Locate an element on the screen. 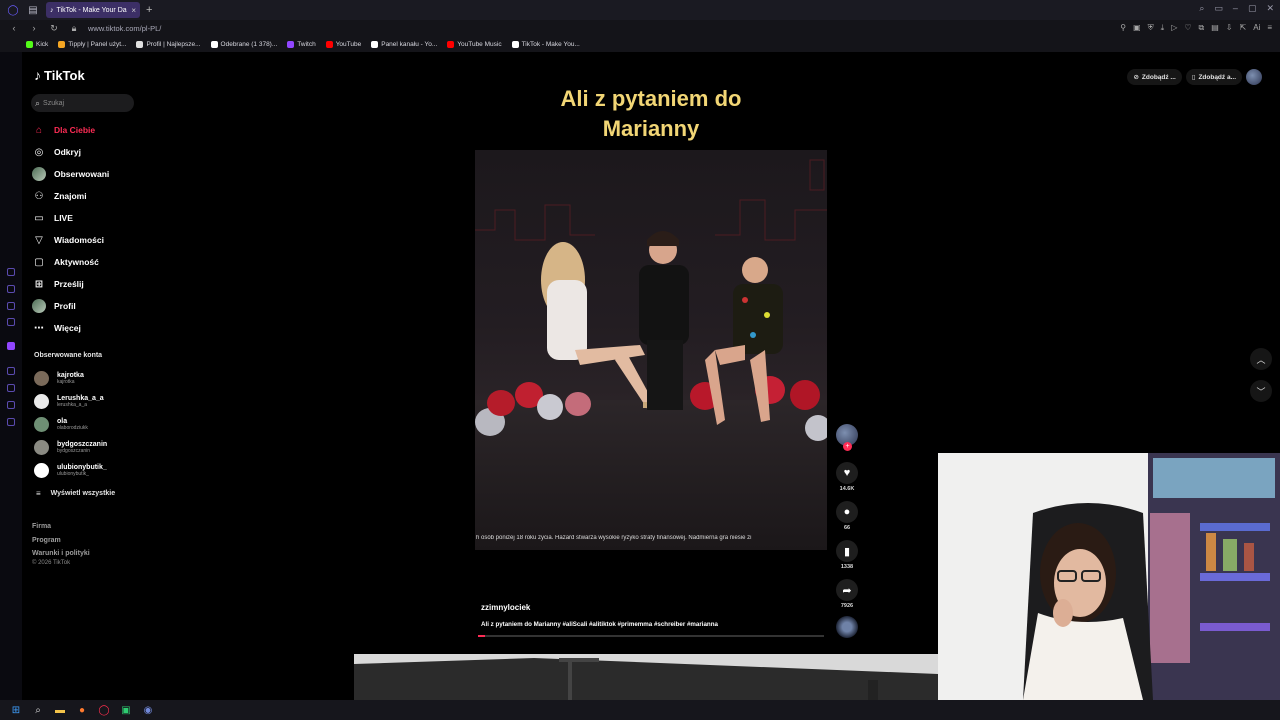 The width and height of the screenshot is (1280, 720). heart-icon: ♥ is located at coordinates (847, 473).